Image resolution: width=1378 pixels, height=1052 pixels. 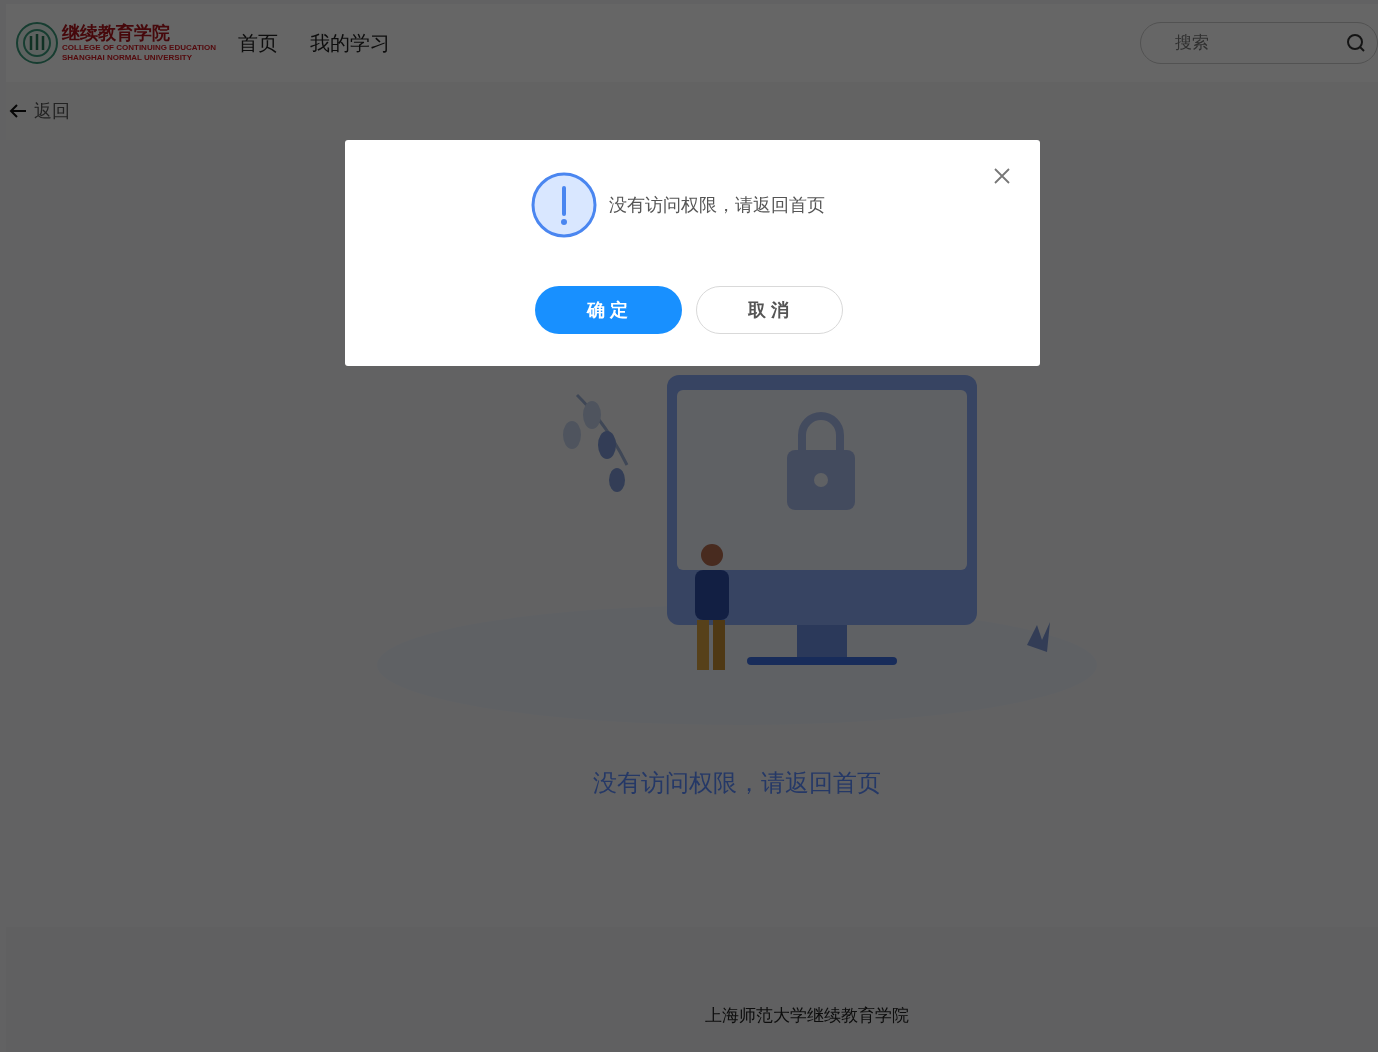 What do you see at coordinates (716, 205) in the screenshot?
I see `dialog-message: 没有访问权限，请返回首页` at bounding box center [716, 205].